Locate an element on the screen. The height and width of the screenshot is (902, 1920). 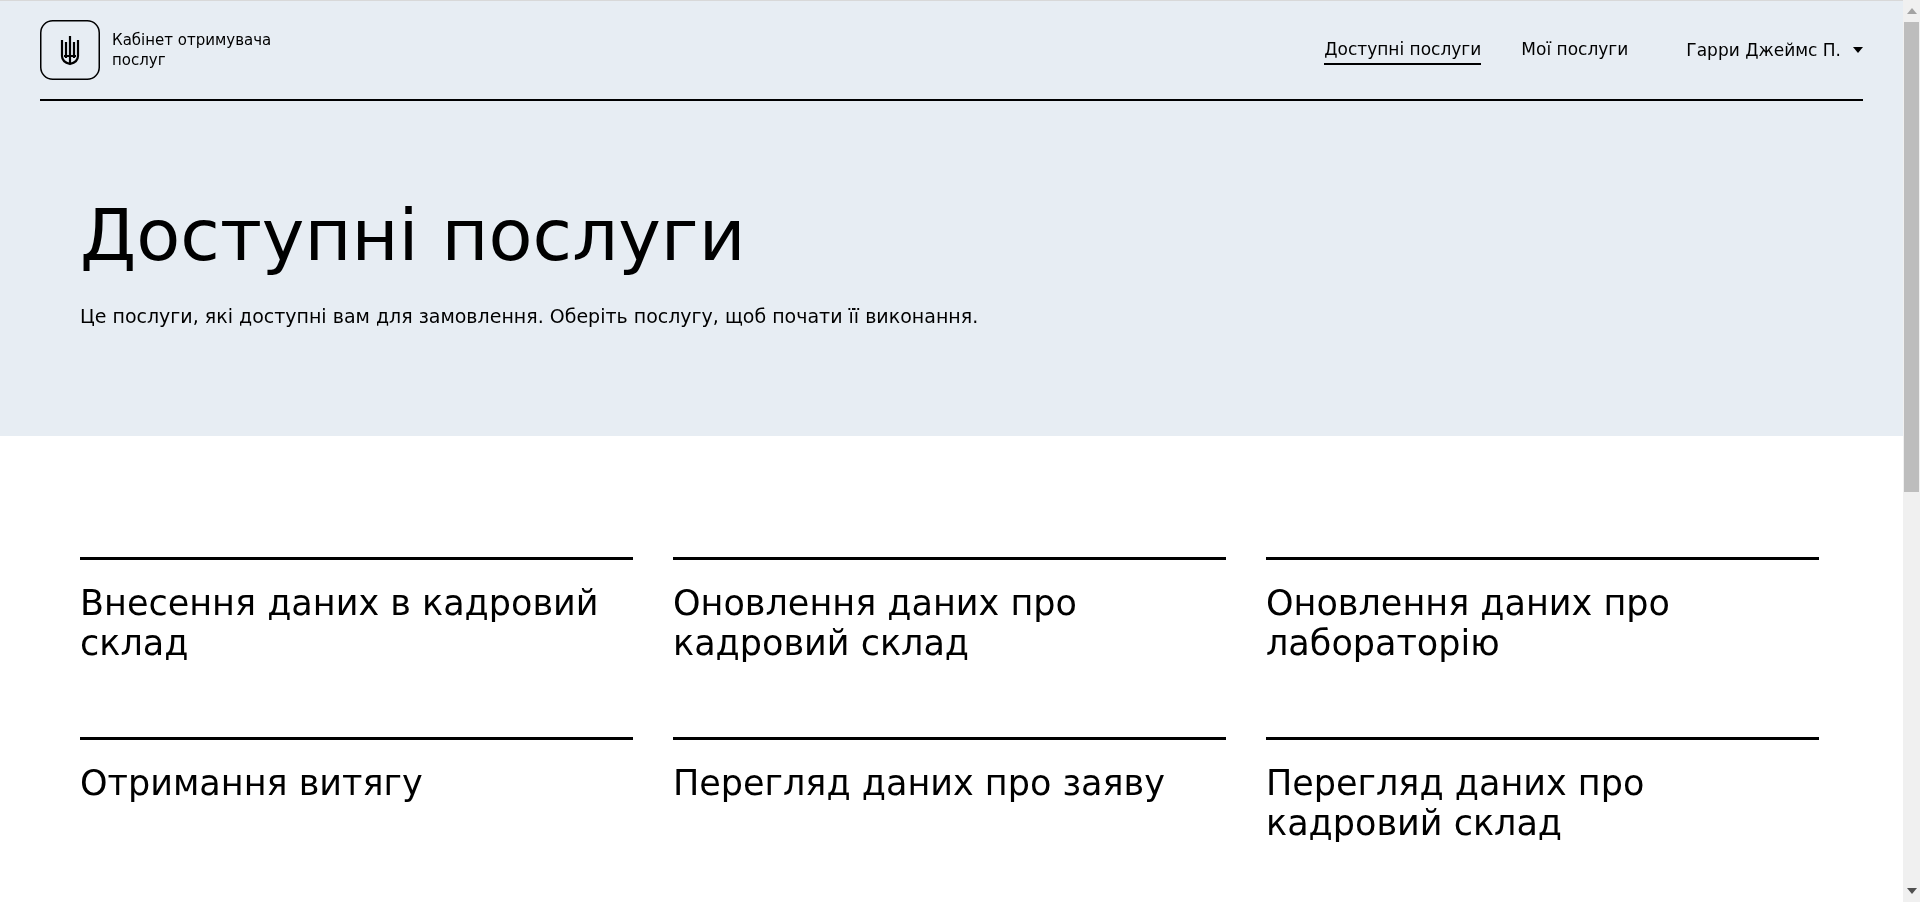
service-card: Перегляд даних про кадровий склад is located at coordinates (1542, 819).